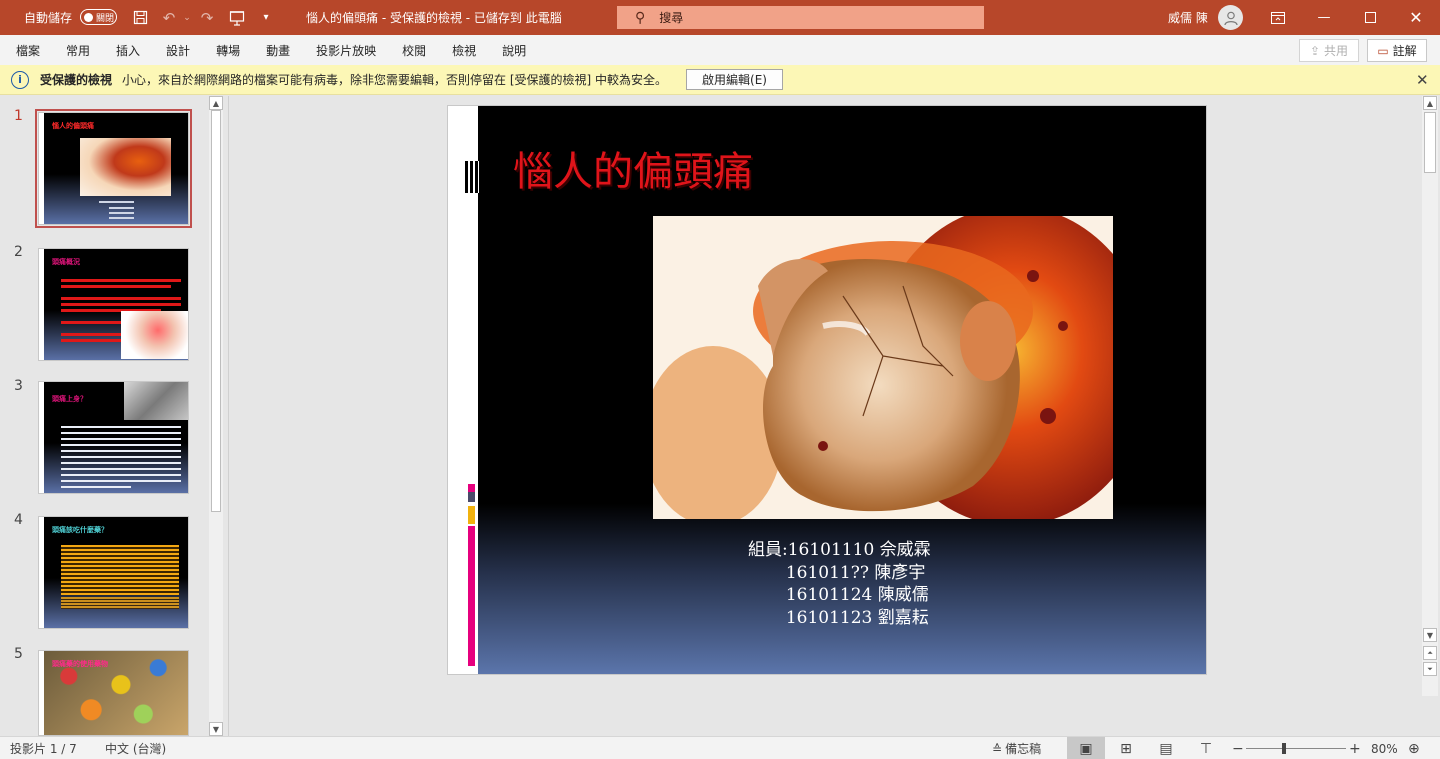 The image size is (1440, 759). What do you see at coordinates (1355, 748) in the screenshot?
I see `zoom-in-icon: +` at bounding box center [1355, 748].